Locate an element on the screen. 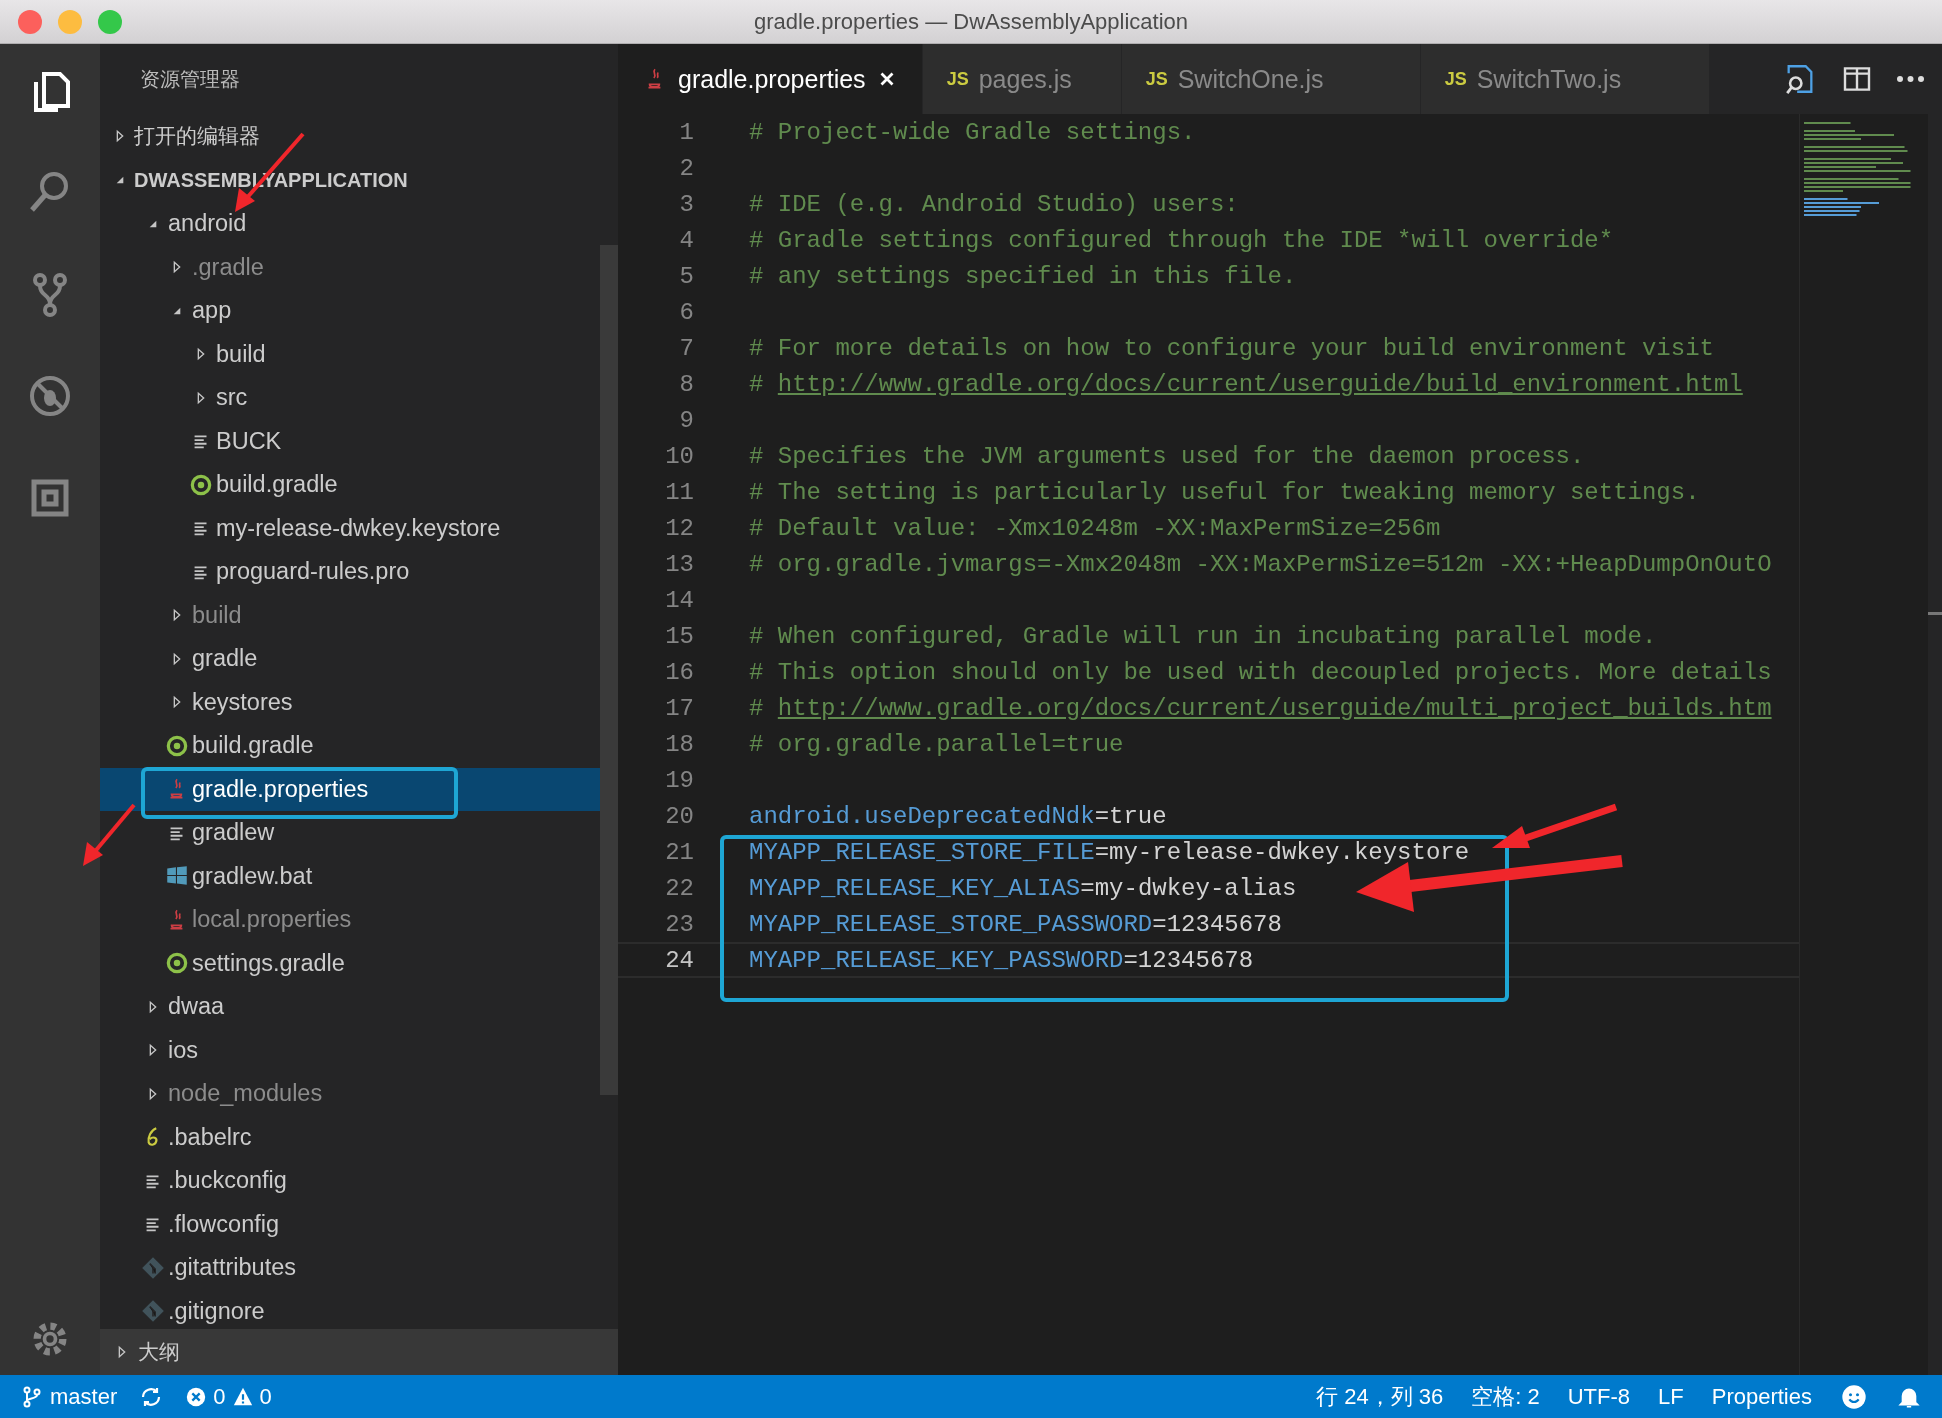 The height and width of the screenshot is (1418, 1942). line-number: 18 is located at coordinates (679, 744).